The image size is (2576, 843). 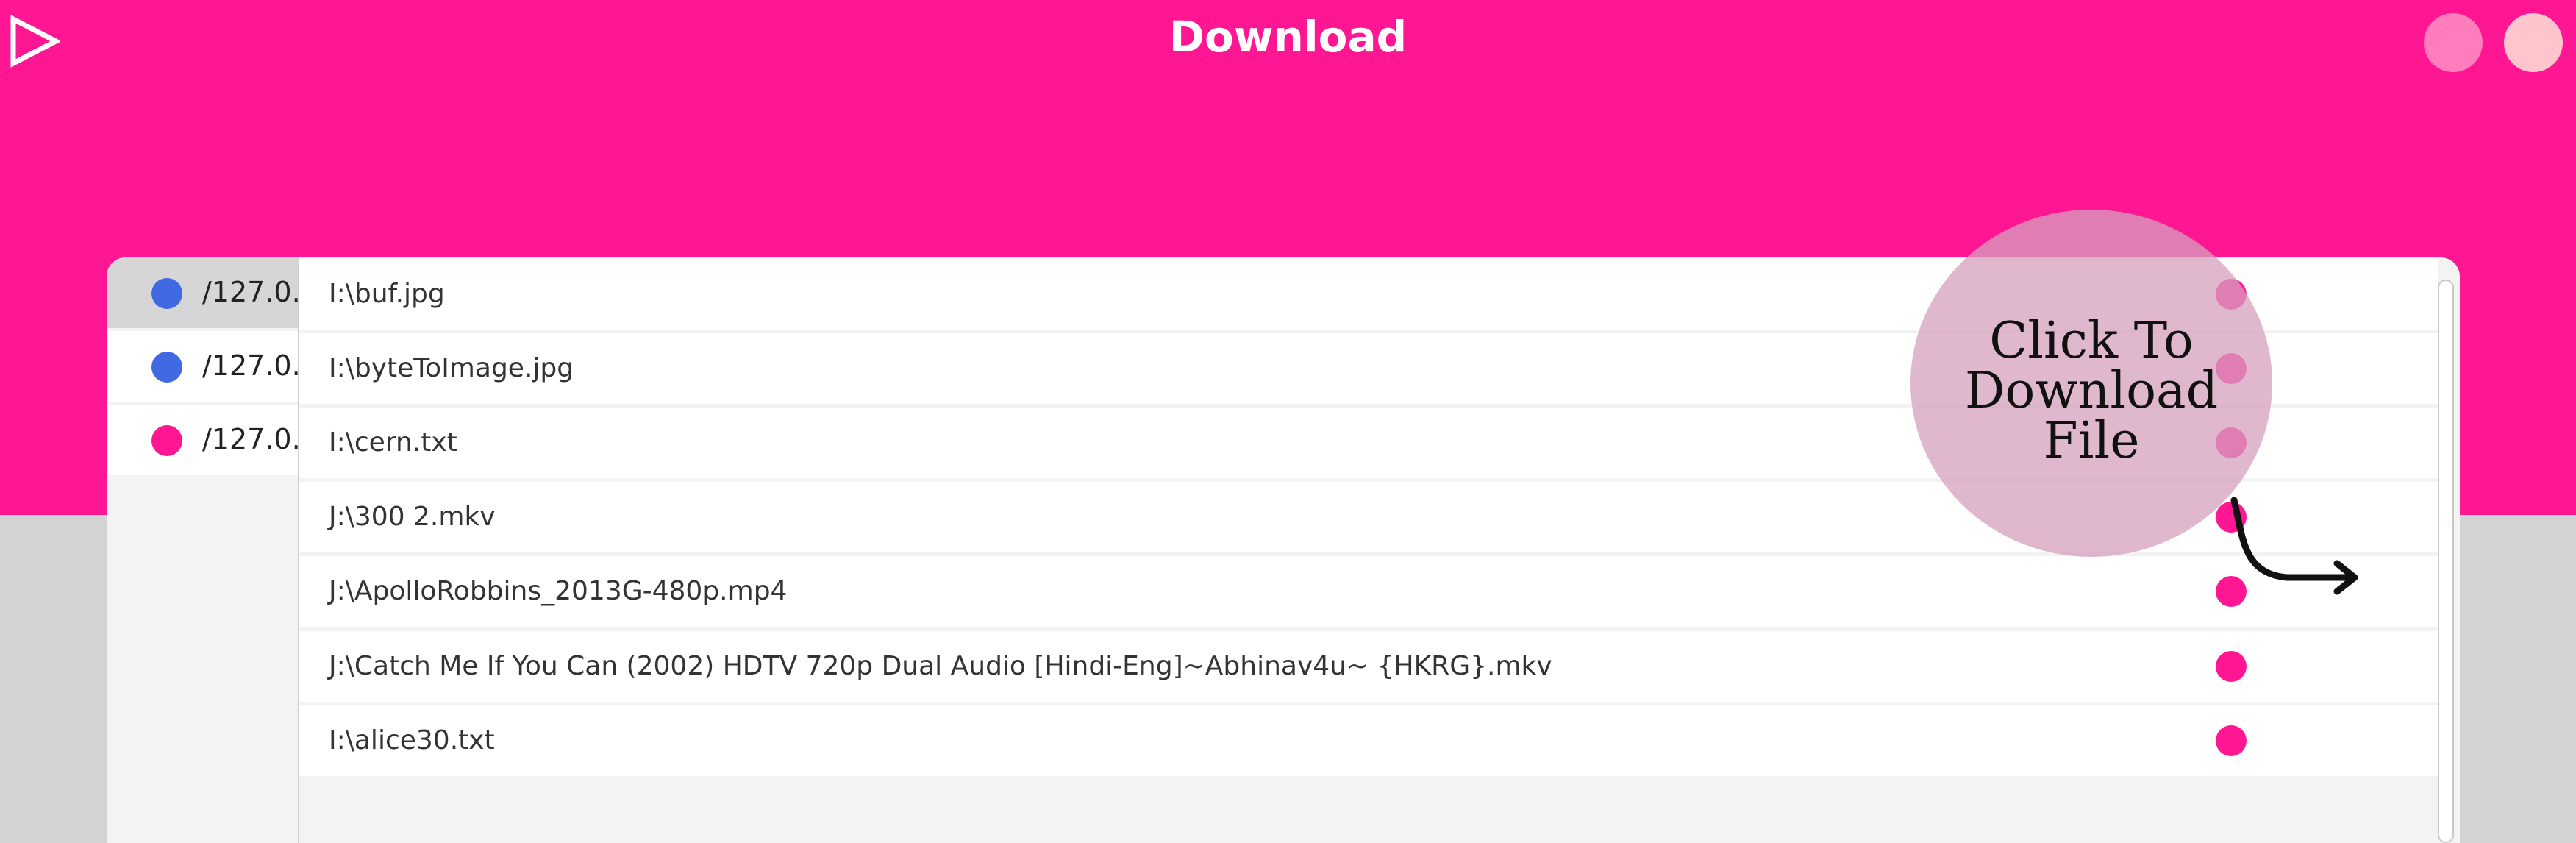 I want to click on client-list: /127.0.0.1 /127.0.0.1 /127.0.0.1, so click(x=202, y=550).